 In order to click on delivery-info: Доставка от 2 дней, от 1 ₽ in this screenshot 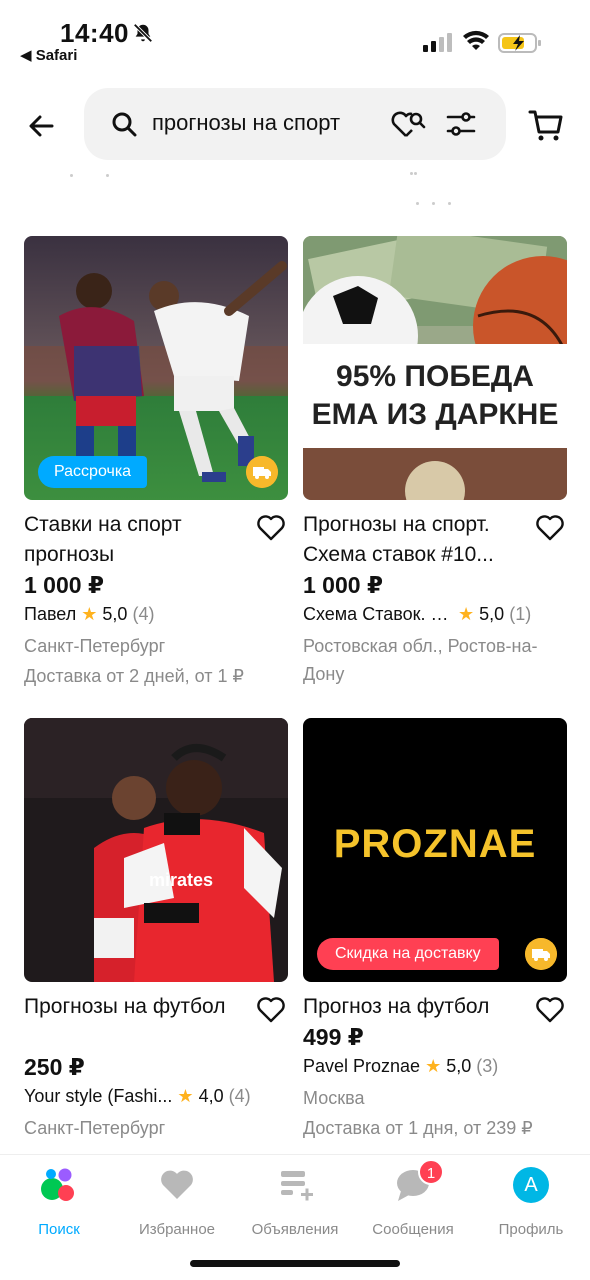, I will do `click(134, 676)`.